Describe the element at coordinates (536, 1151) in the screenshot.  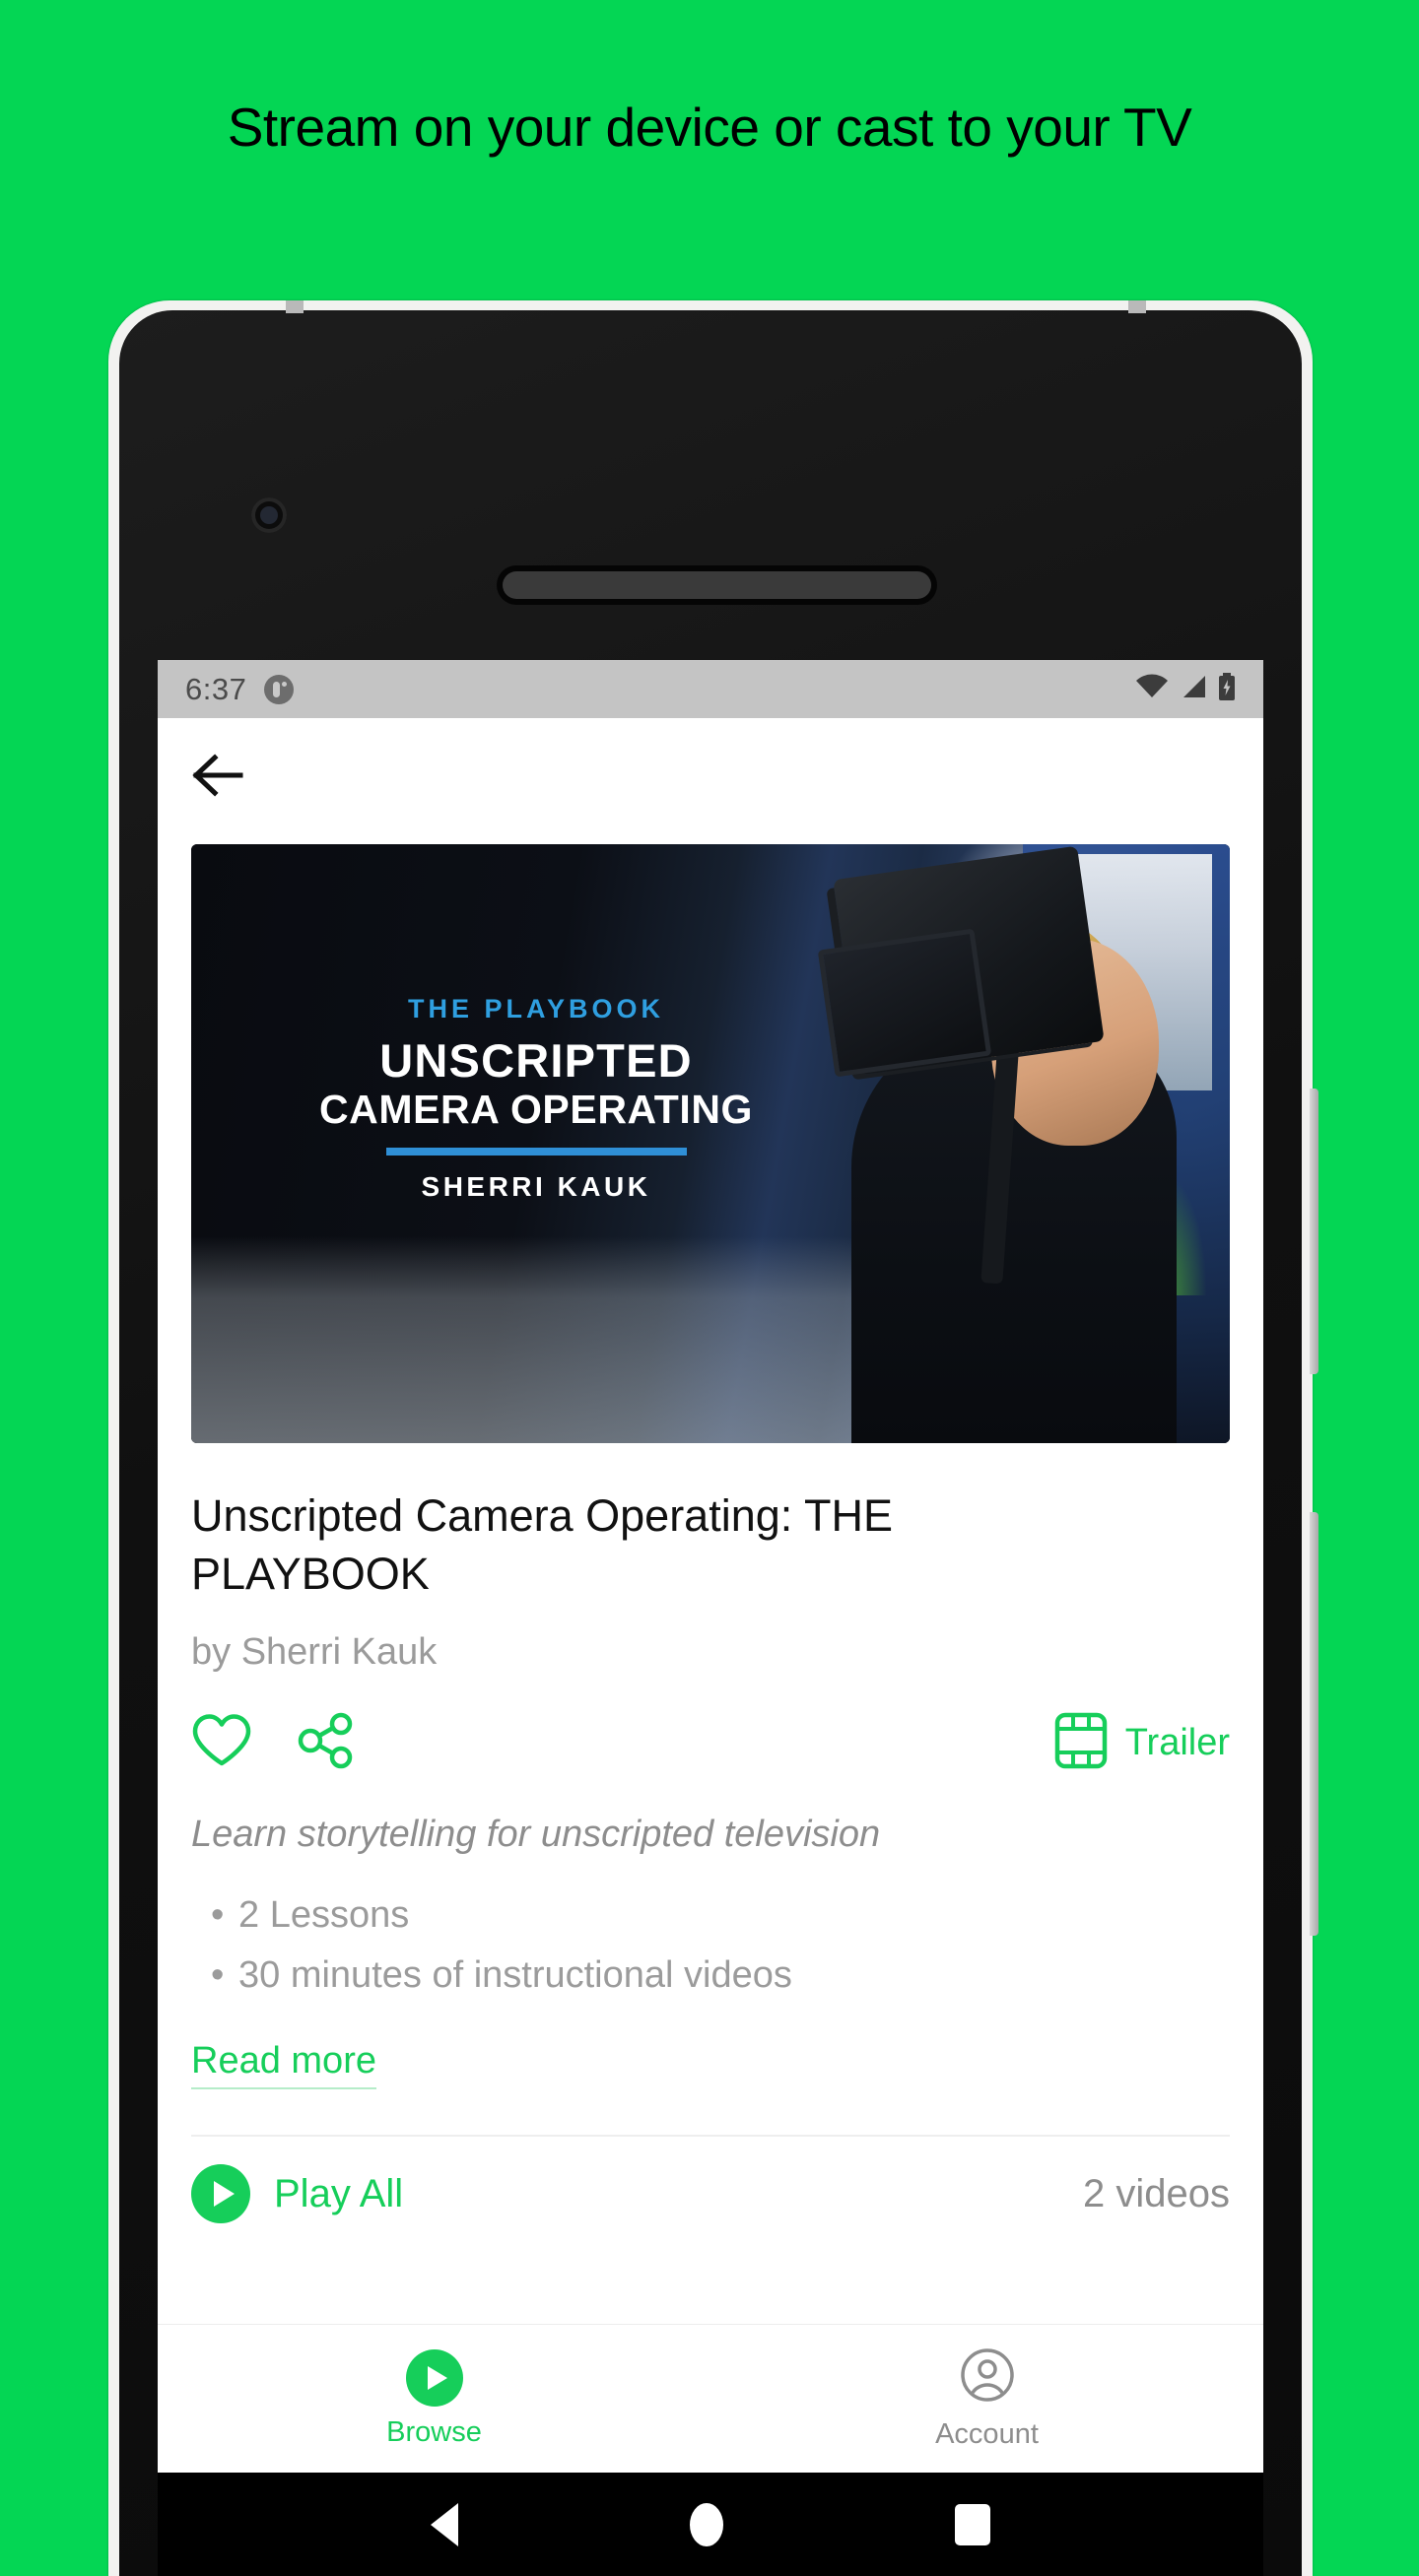
I see `hero-divider-rule` at that location.